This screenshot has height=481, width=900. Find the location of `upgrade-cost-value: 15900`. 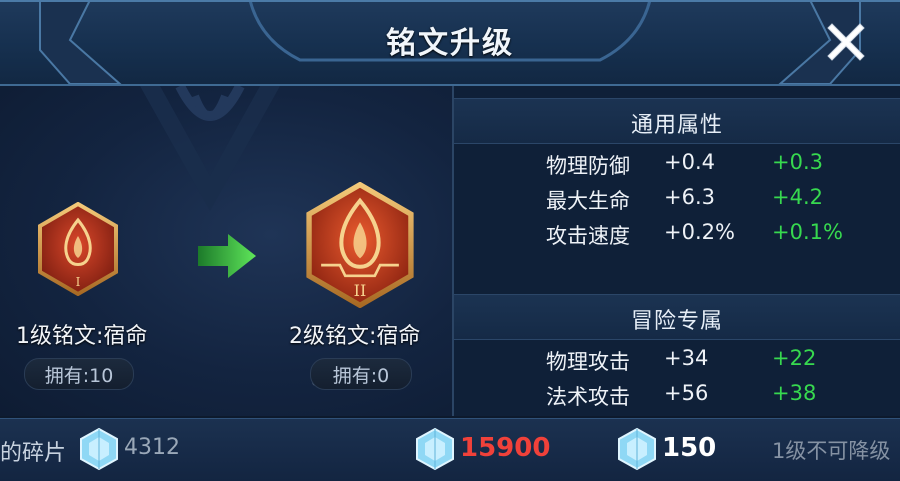

upgrade-cost-value: 15900 is located at coordinates (505, 448).